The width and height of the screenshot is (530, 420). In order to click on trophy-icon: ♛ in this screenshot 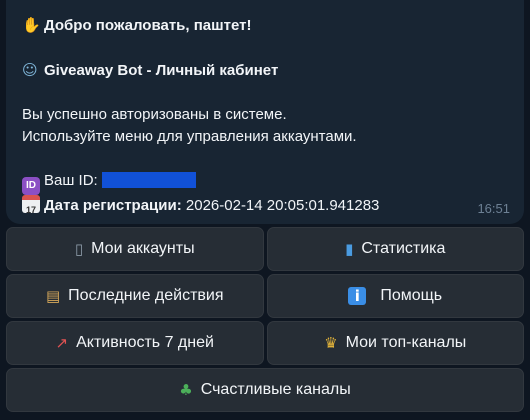, I will do `click(331, 343)`.